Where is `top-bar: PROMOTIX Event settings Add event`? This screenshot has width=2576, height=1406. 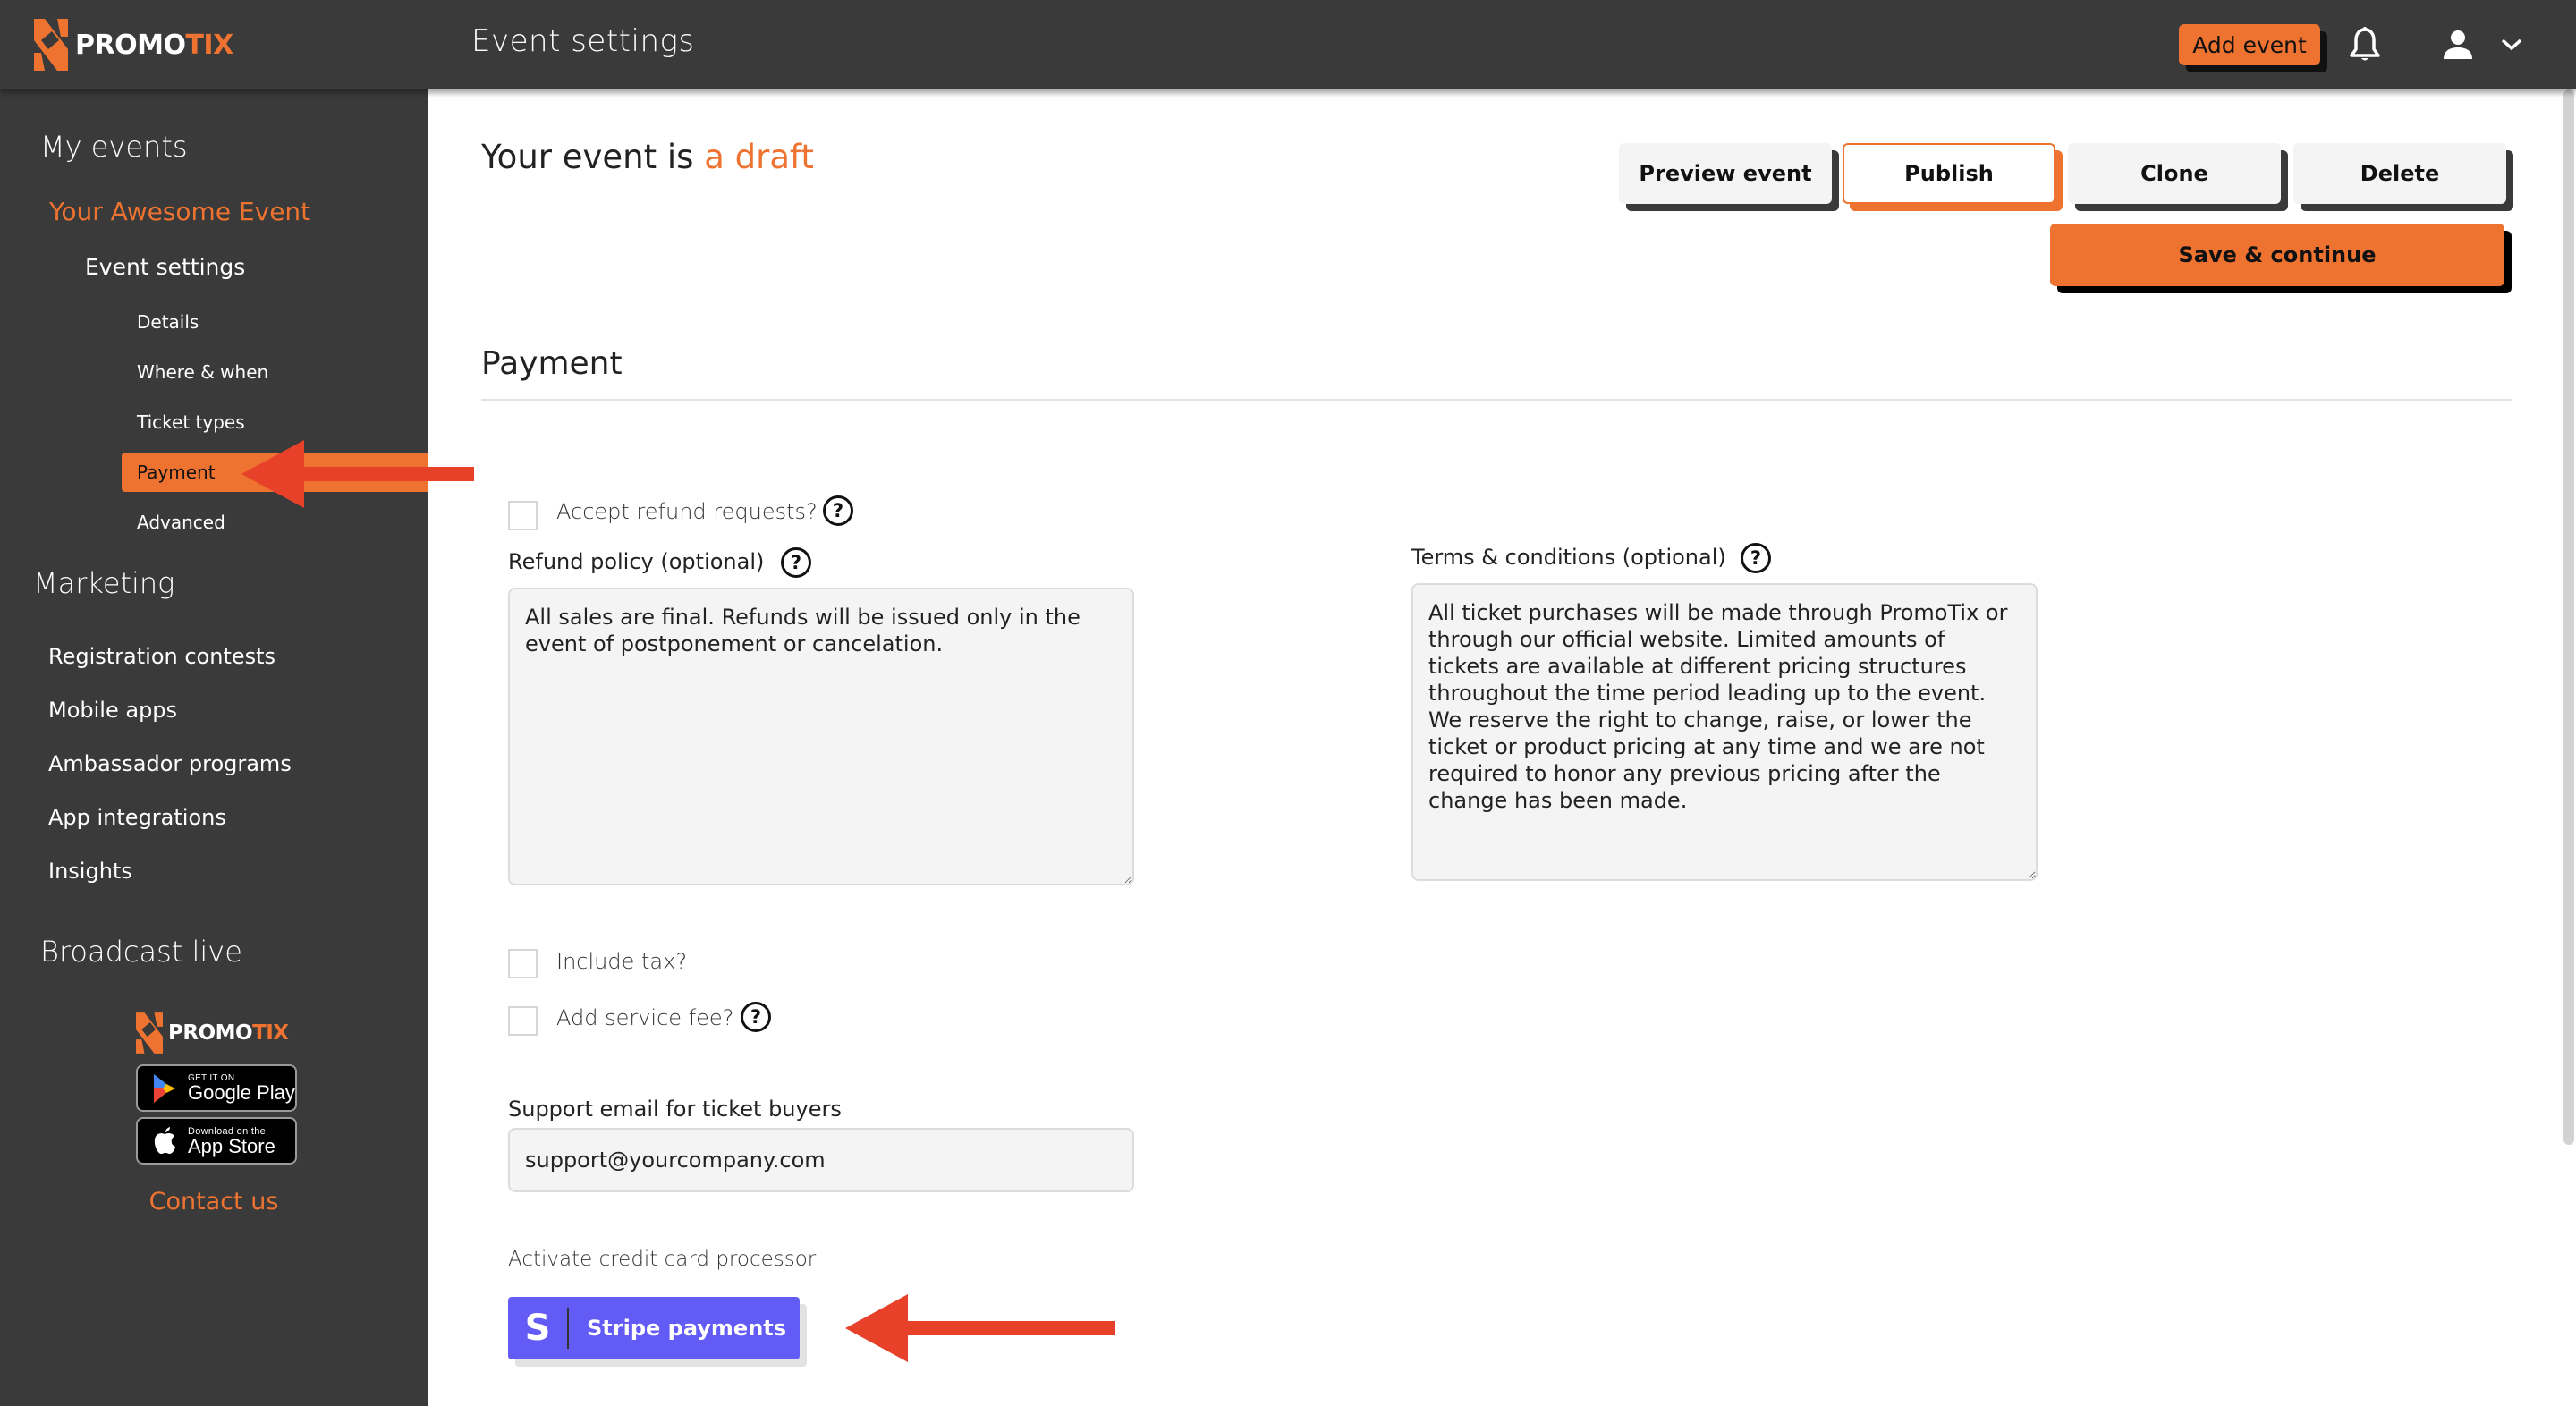 top-bar: PROMOTIX Event settings Add event is located at coordinates (1288, 45).